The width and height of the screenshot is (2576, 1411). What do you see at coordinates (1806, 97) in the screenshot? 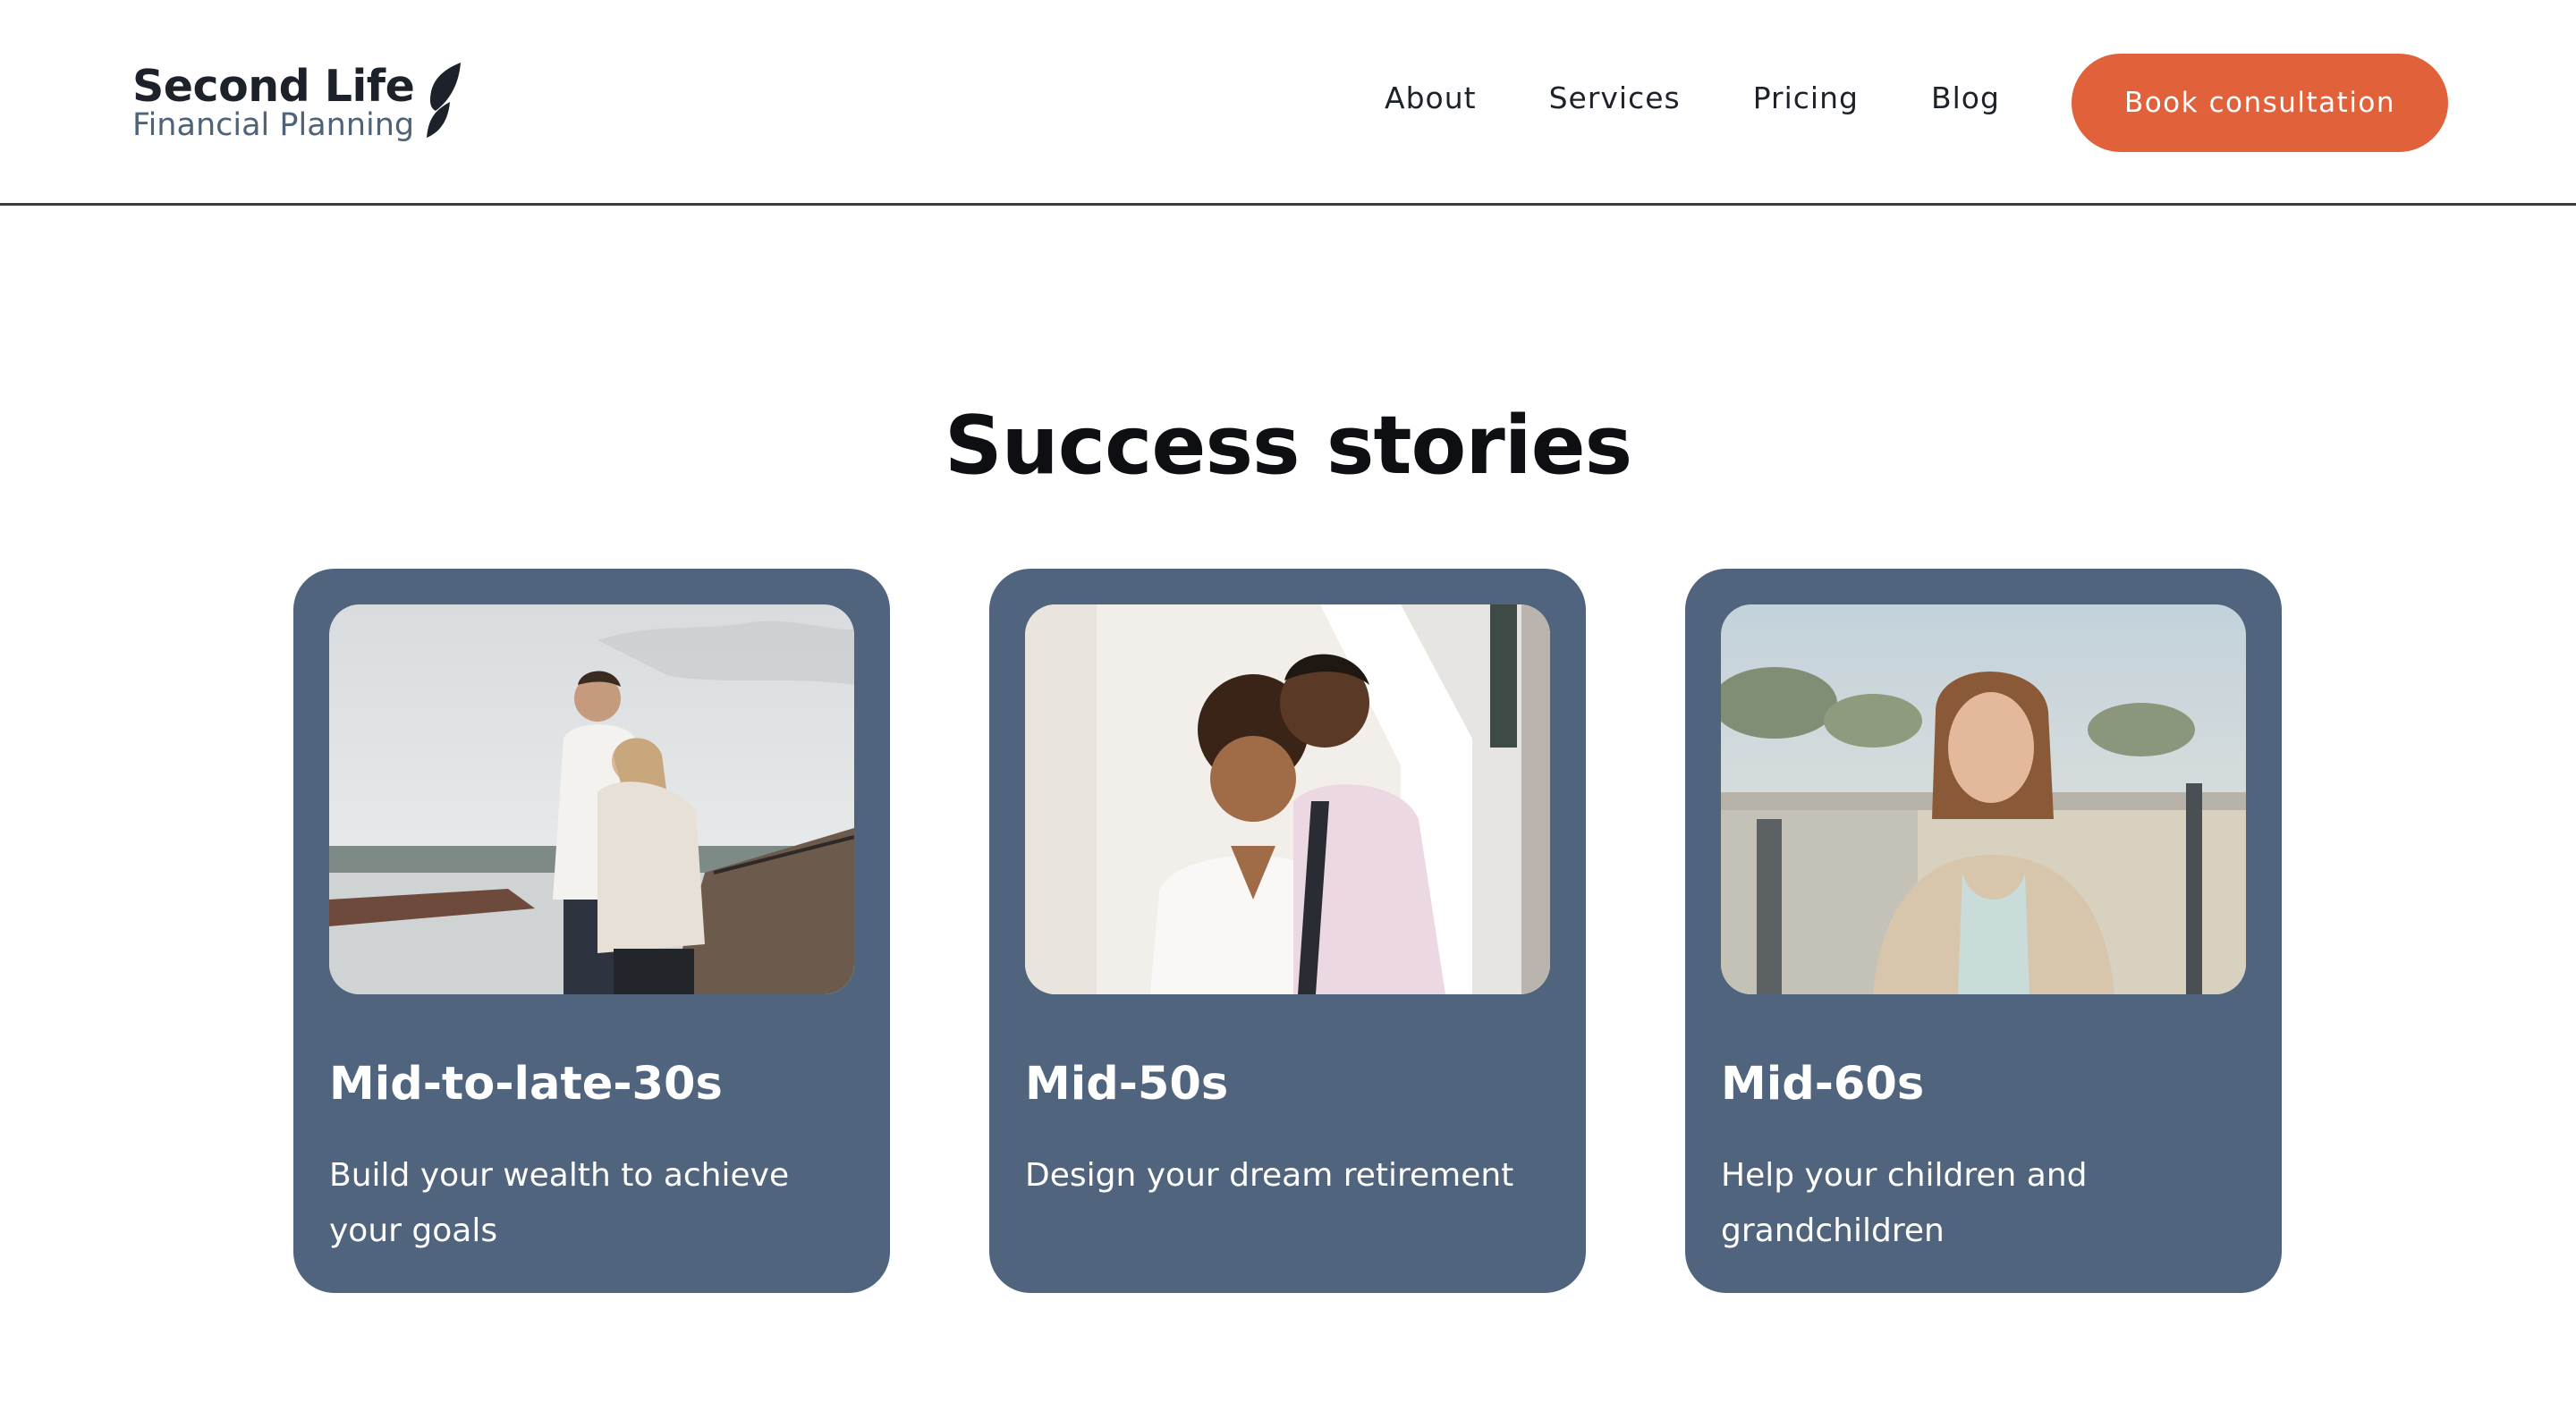
I see `nav-pricing: Pricing` at bounding box center [1806, 97].